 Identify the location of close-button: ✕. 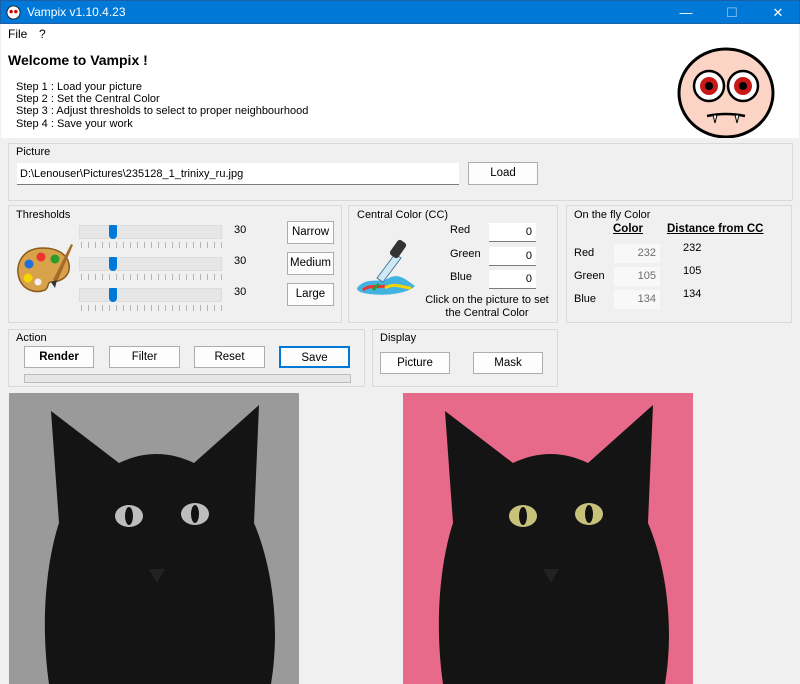
(777, 13).